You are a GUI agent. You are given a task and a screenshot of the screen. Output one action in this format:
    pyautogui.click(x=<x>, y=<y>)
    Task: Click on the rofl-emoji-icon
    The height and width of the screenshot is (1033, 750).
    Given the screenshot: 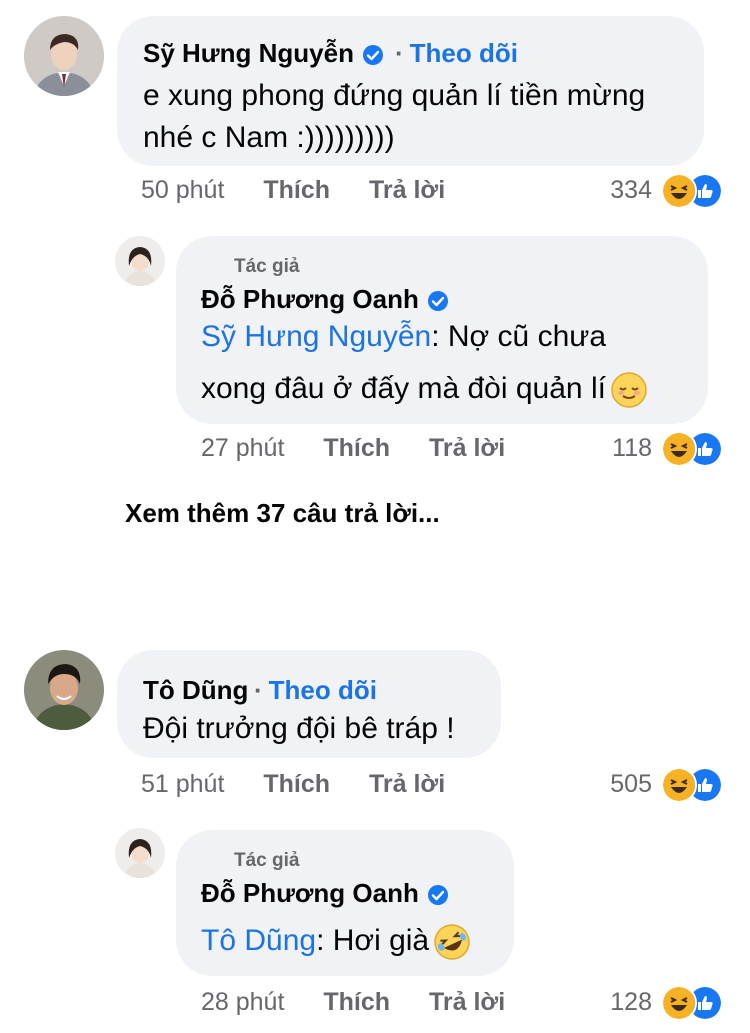 What is the action you would take?
    pyautogui.click(x=452, y=942)
    